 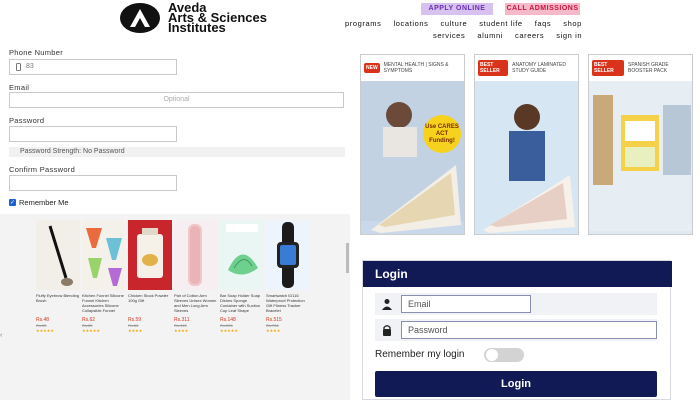 I want to click on nav-shop: shop, so click(x=572, y=23).